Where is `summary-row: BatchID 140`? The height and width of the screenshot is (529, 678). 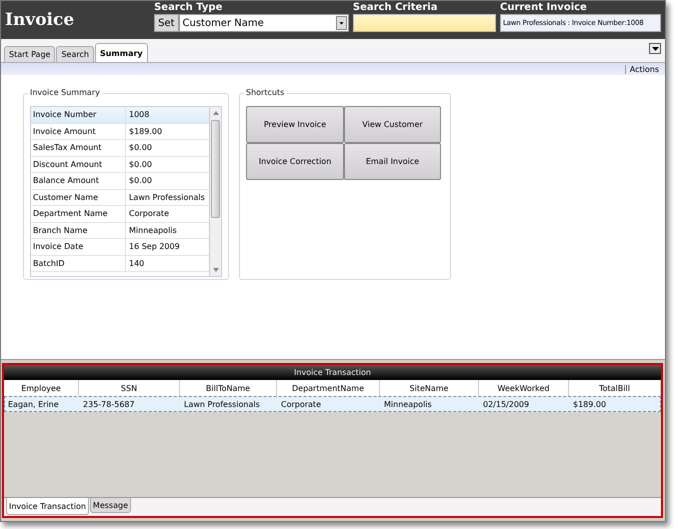 summary-row: BatchID 140 is located at coordinates (120, 264).